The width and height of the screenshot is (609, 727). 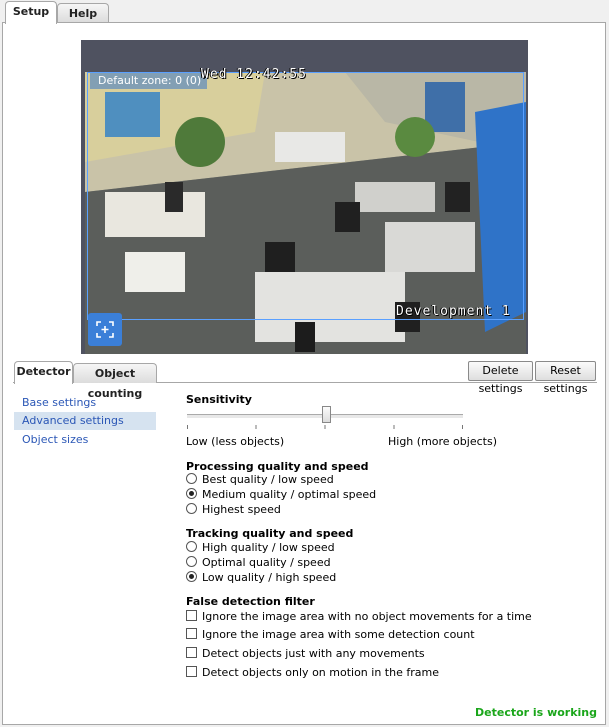 What do you see at coordinates (442, 441) in the screenshot?
I see `sensitivity-high-label: High (more objects)` at bounding box center [442, 441].